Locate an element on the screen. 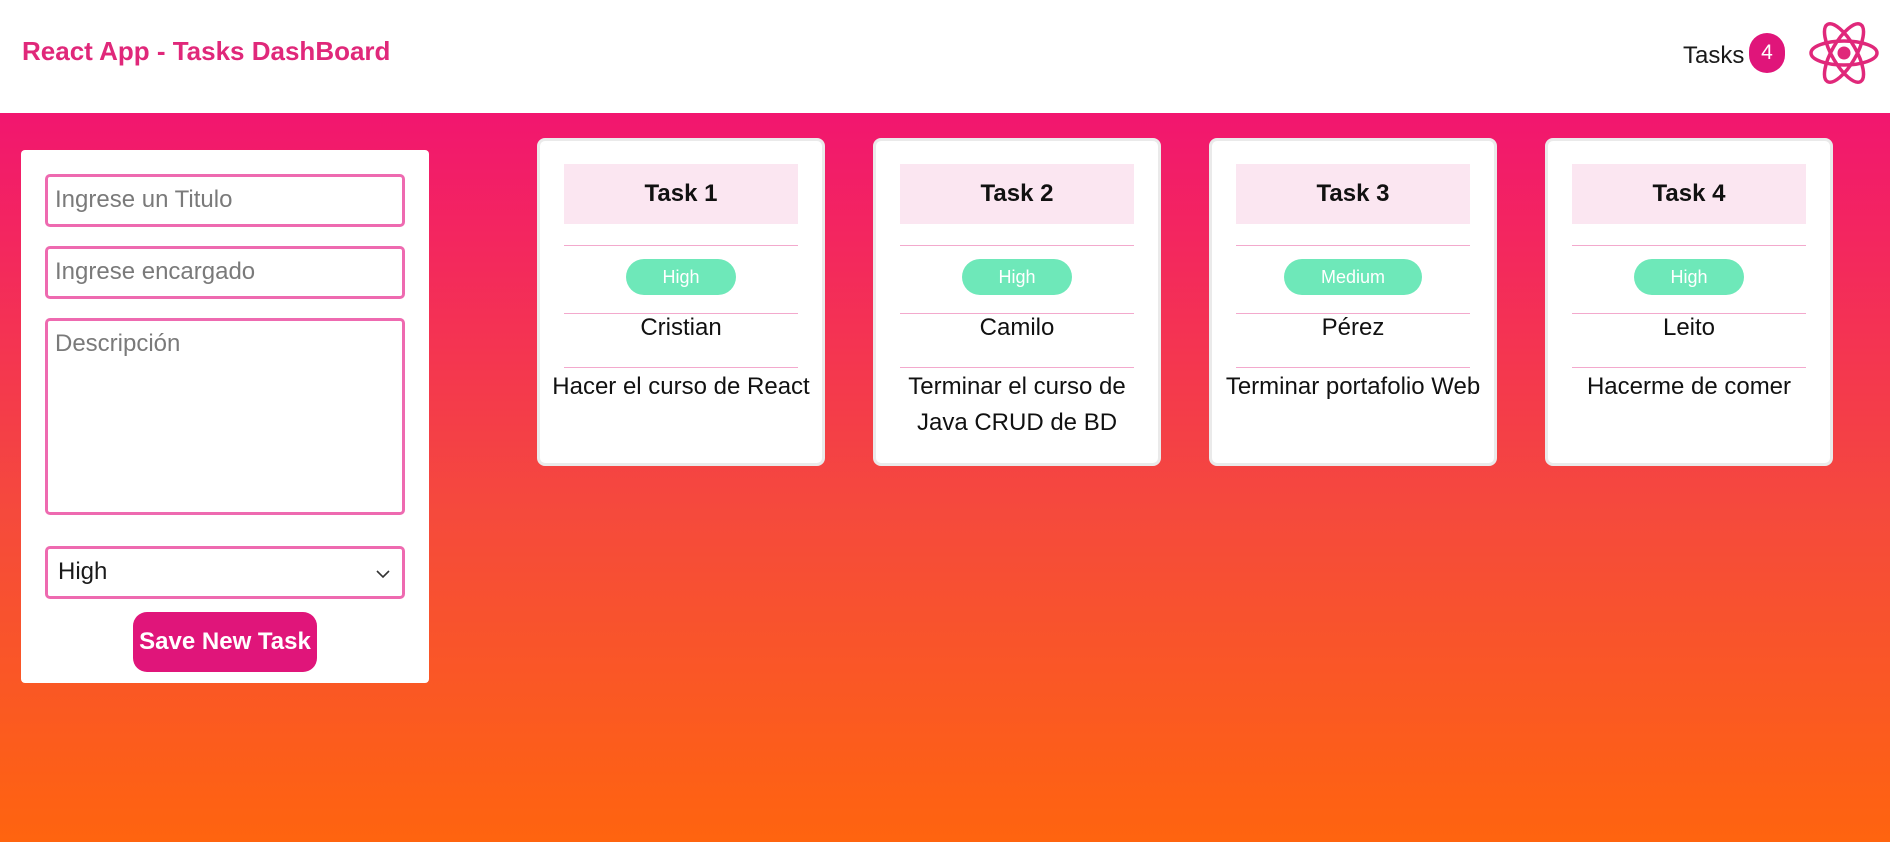  task-description: Hacer el curso de React is located at coordinates (681, 386).